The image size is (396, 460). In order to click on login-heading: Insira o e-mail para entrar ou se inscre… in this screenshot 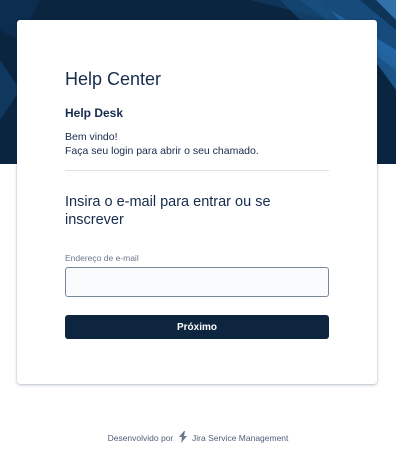, I will do `click(168, 211)`.